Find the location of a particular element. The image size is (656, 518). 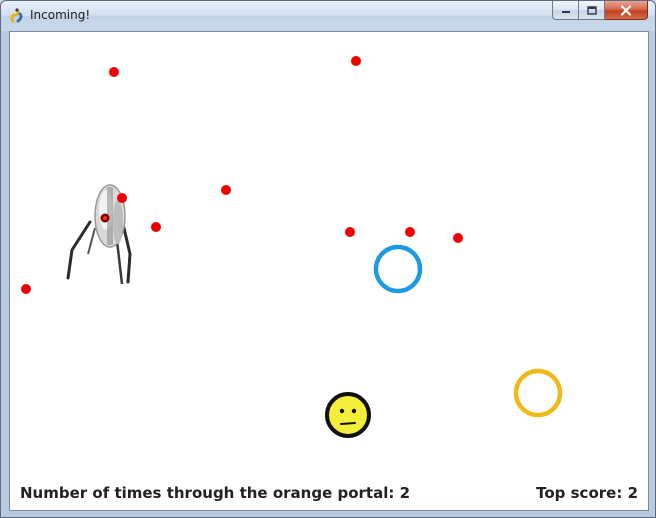

orange-portal is located at coordinates (538, 393).